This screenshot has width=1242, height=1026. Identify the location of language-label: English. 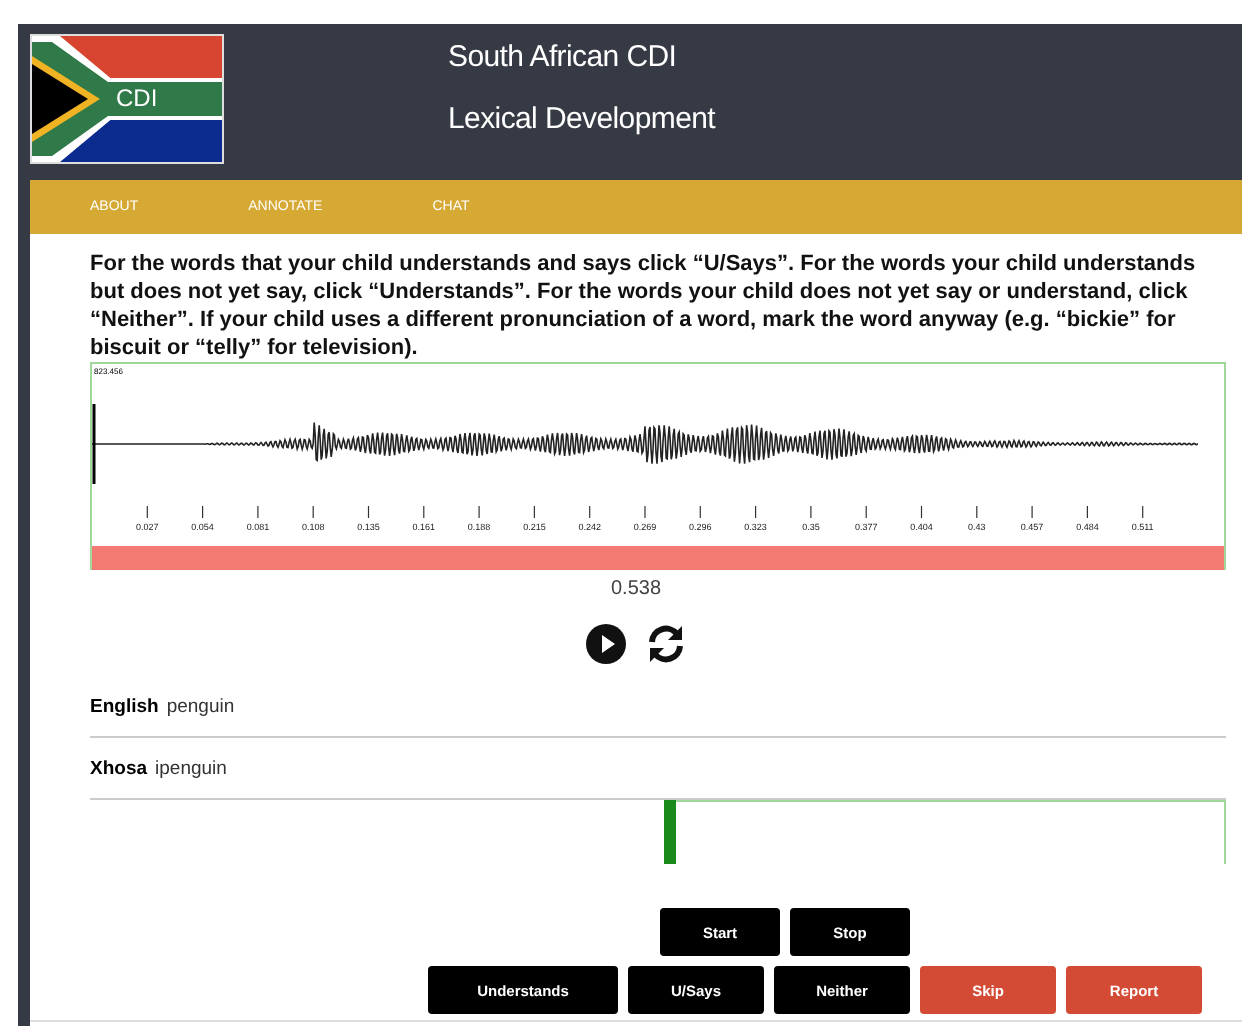
(124, 707).